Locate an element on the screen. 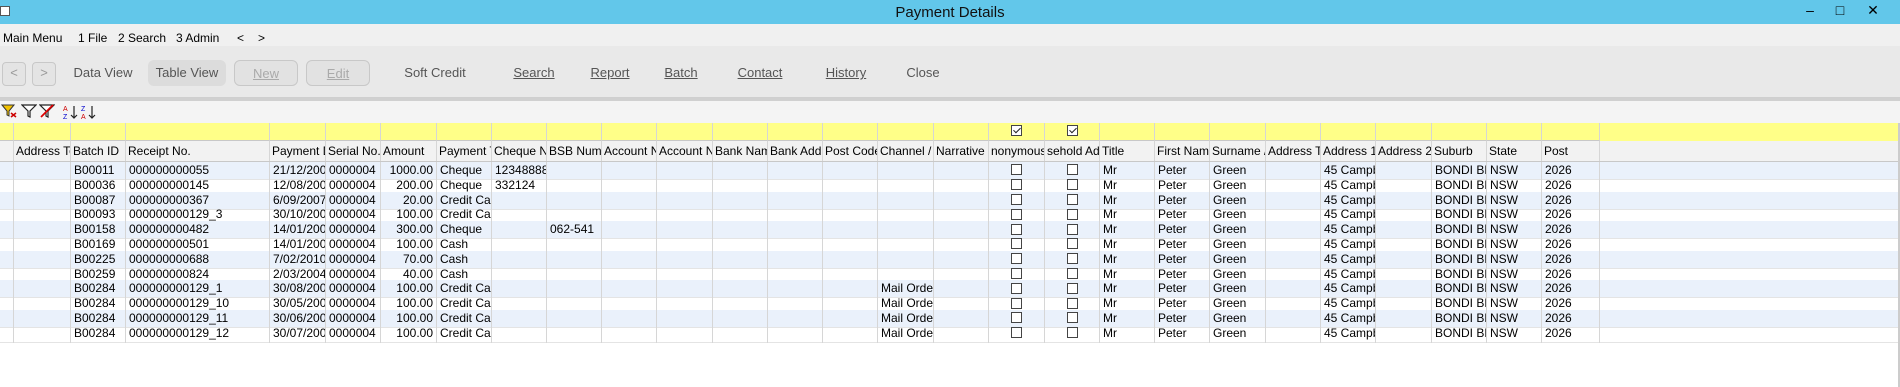  menu-back-arrow: < is located at coordinates (240, 38).